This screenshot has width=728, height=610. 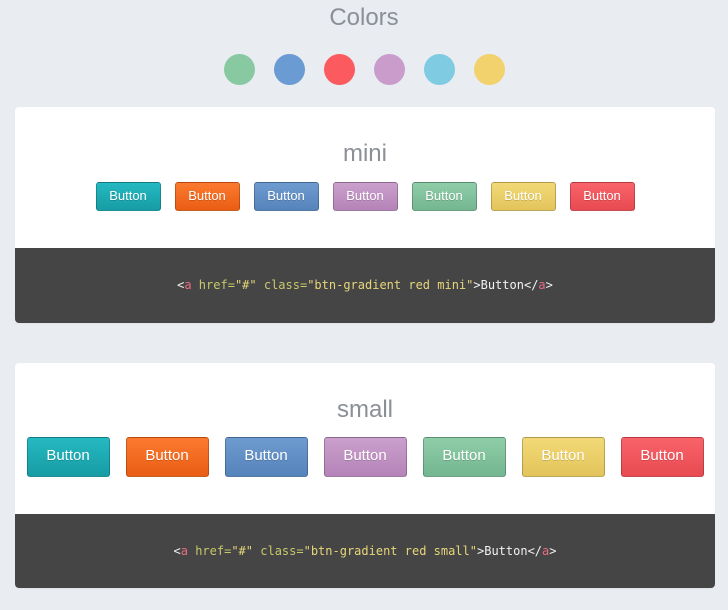 What do you see at coordinates (464, 457) in the screenshot?
I see `small-button-green: Button` at bounding box center [464, 457].